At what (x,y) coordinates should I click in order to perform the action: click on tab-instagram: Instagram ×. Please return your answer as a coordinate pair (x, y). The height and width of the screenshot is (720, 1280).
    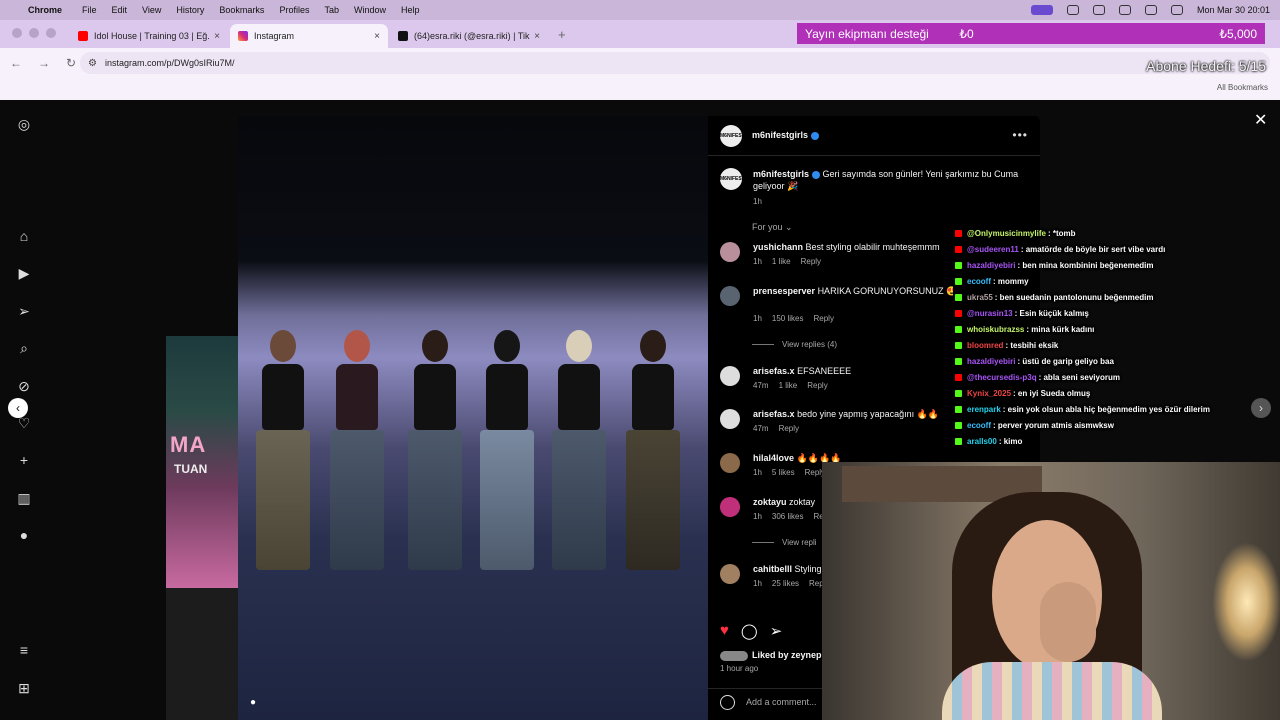
    Looking at the image, I should click on (309, 36).